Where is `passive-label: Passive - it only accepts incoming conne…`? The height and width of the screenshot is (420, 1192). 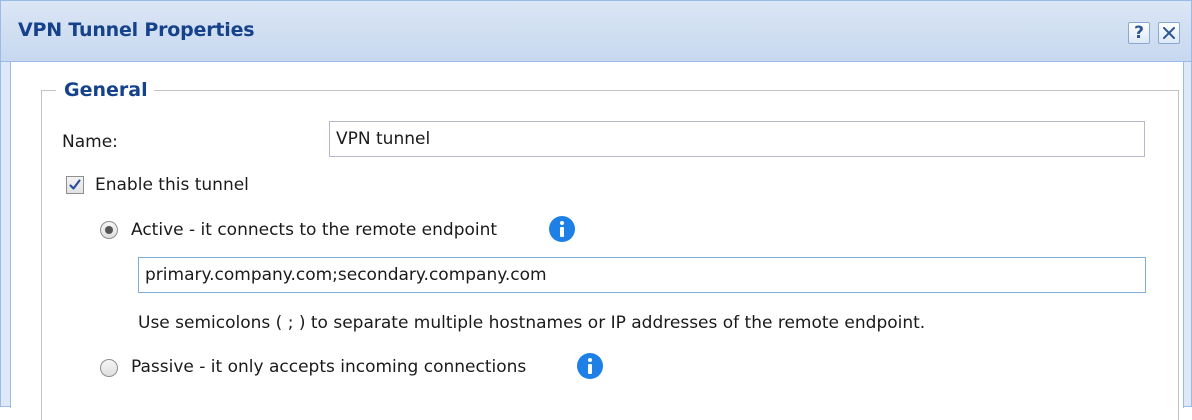 passive-label: Passive - it only accepts incoming conne… is located at coordinates (328, 367).